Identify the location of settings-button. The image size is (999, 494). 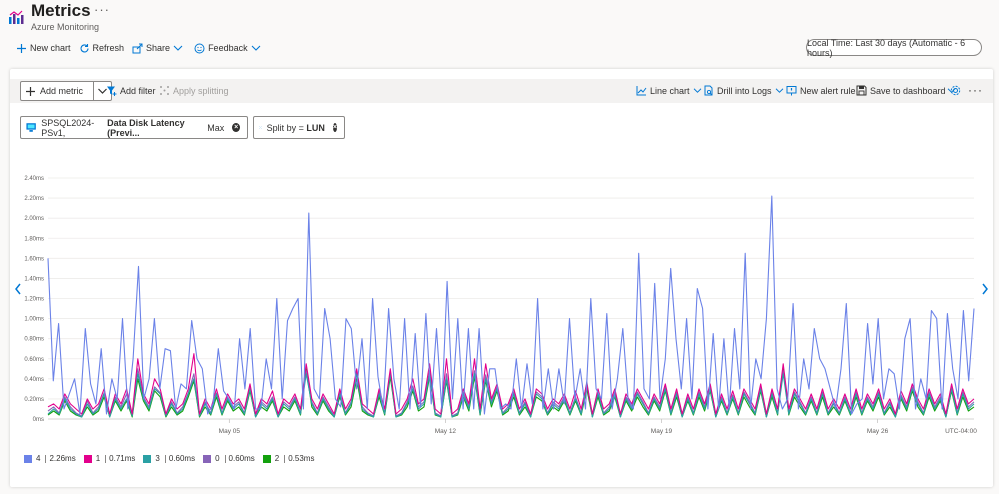
(957, 90).